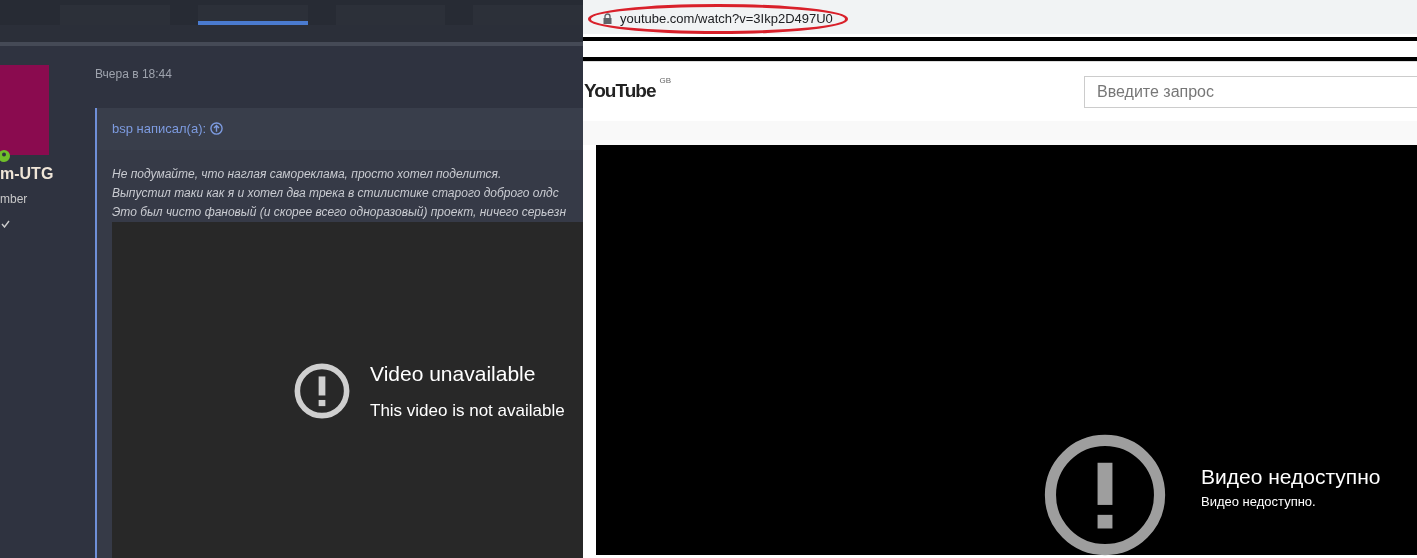 Image resolution: width=1417 pixels, height=558 pixels. Describe the element at coordinates (14, 199) in the screenshot. I see `user-role: mber` at that location.